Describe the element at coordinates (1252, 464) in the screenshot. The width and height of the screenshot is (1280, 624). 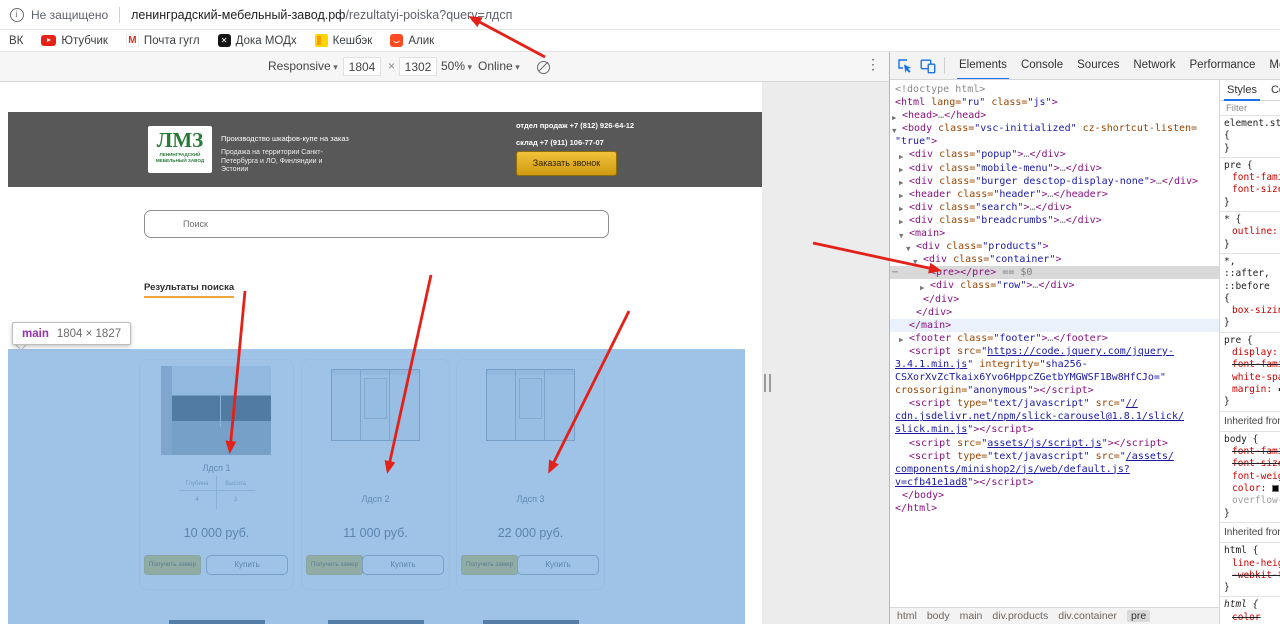
I see `style-property: font-size` at that location.